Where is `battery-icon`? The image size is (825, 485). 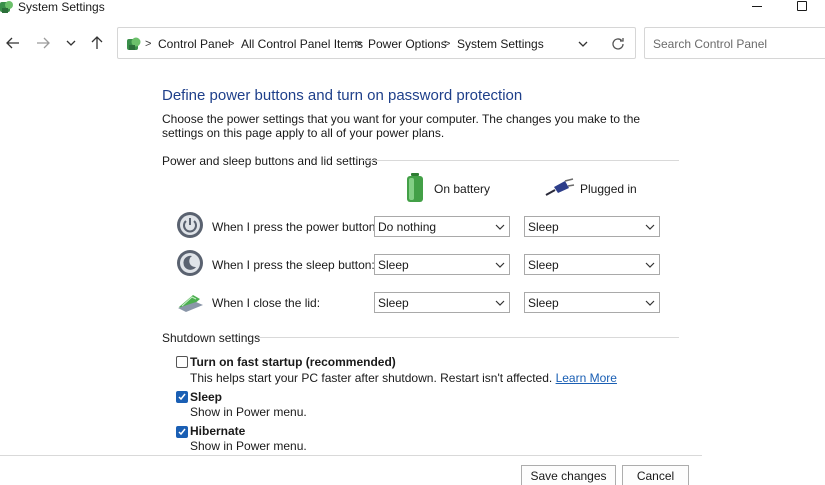
battery-icon is located at coordinates (415, 187).